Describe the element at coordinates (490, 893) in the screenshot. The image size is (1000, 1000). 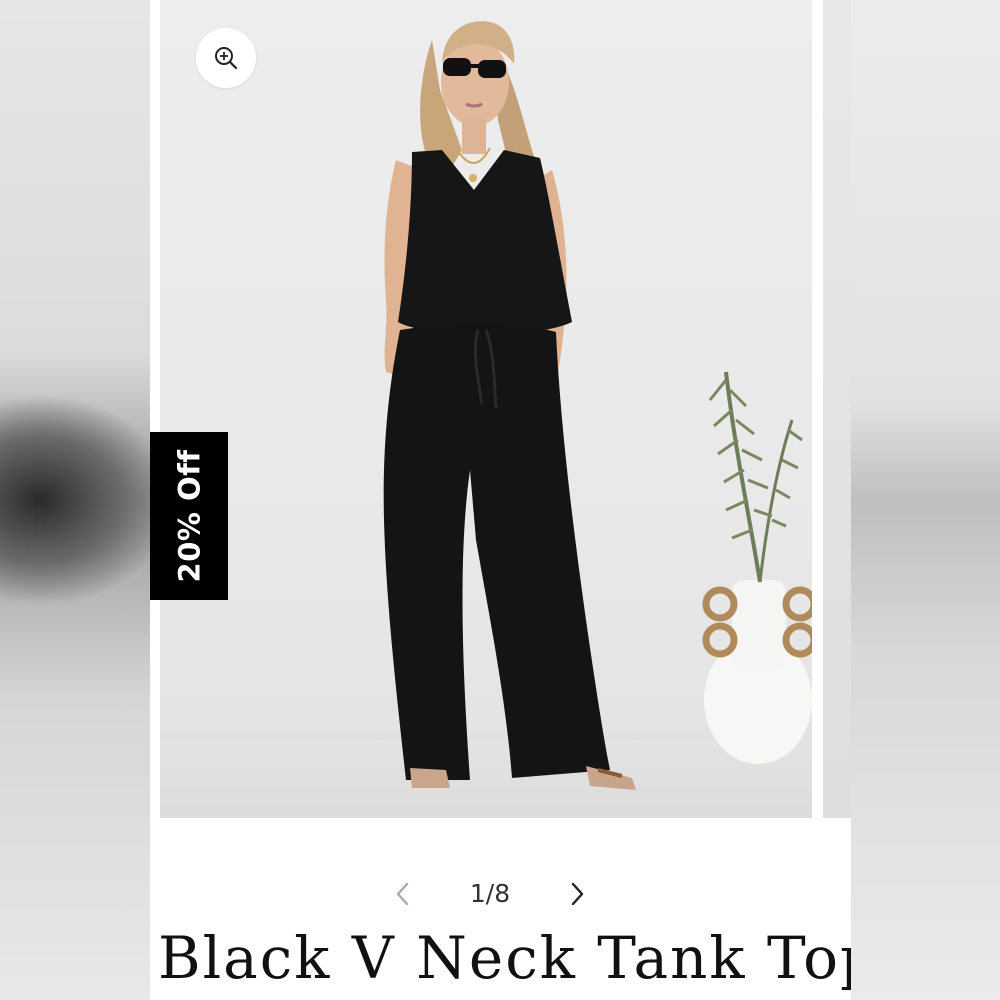
I see `image-counter: 1/8` at that location.